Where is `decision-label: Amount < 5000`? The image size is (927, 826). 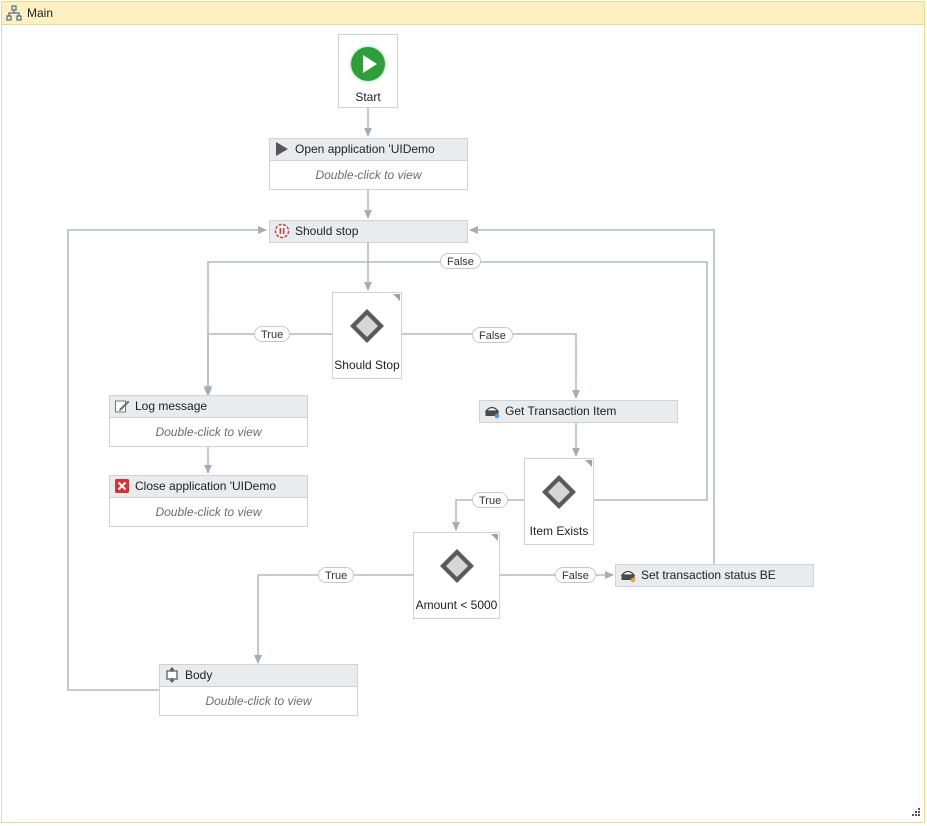 decision-label: Amount < 5000 is located at coordinates (456, 605).